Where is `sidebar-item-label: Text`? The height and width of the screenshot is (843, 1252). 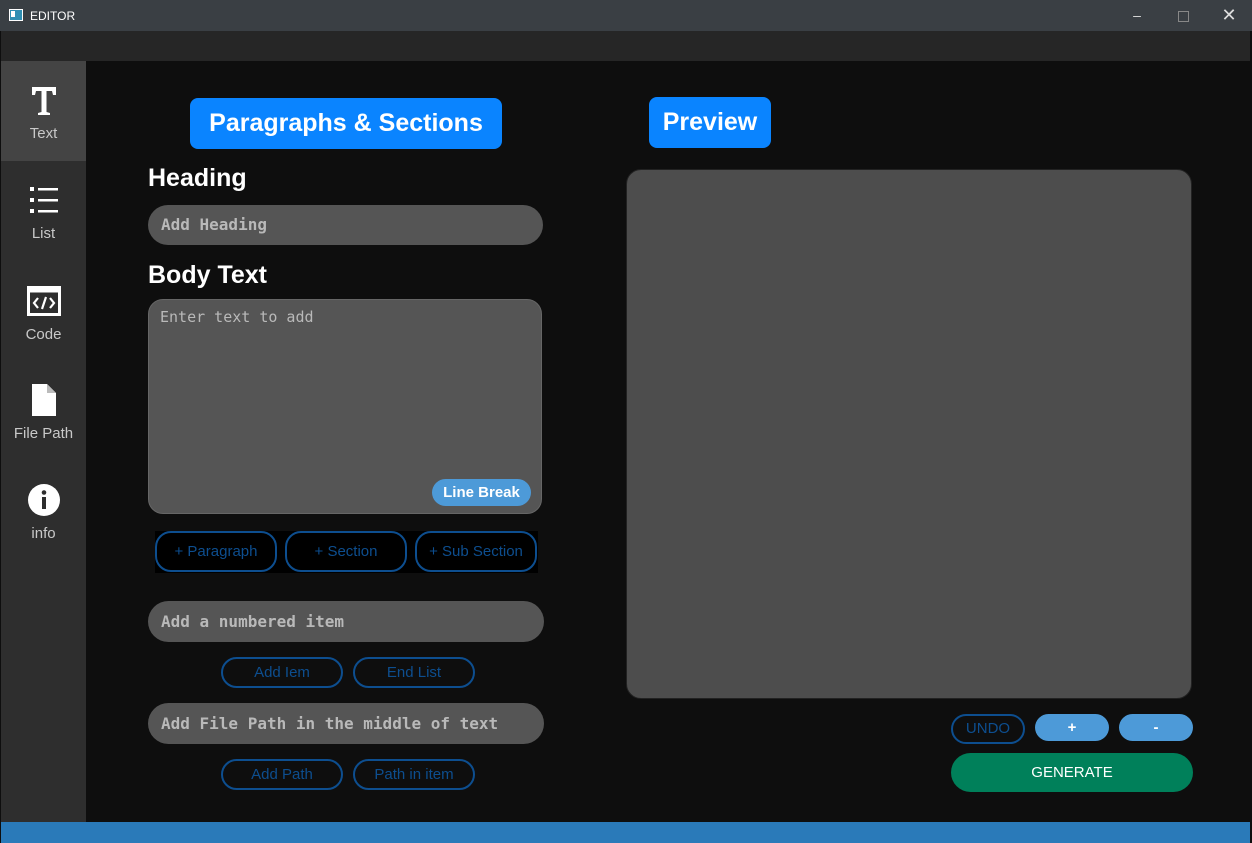 sidebar-item-label: Text is located at coordinates (43, 133).